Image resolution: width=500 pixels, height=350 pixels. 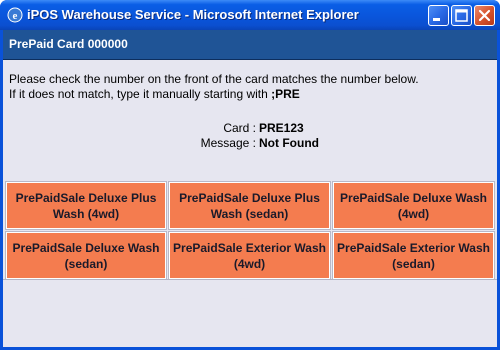 I want to click on card-value: PRE123, so click(x=281, y=128).